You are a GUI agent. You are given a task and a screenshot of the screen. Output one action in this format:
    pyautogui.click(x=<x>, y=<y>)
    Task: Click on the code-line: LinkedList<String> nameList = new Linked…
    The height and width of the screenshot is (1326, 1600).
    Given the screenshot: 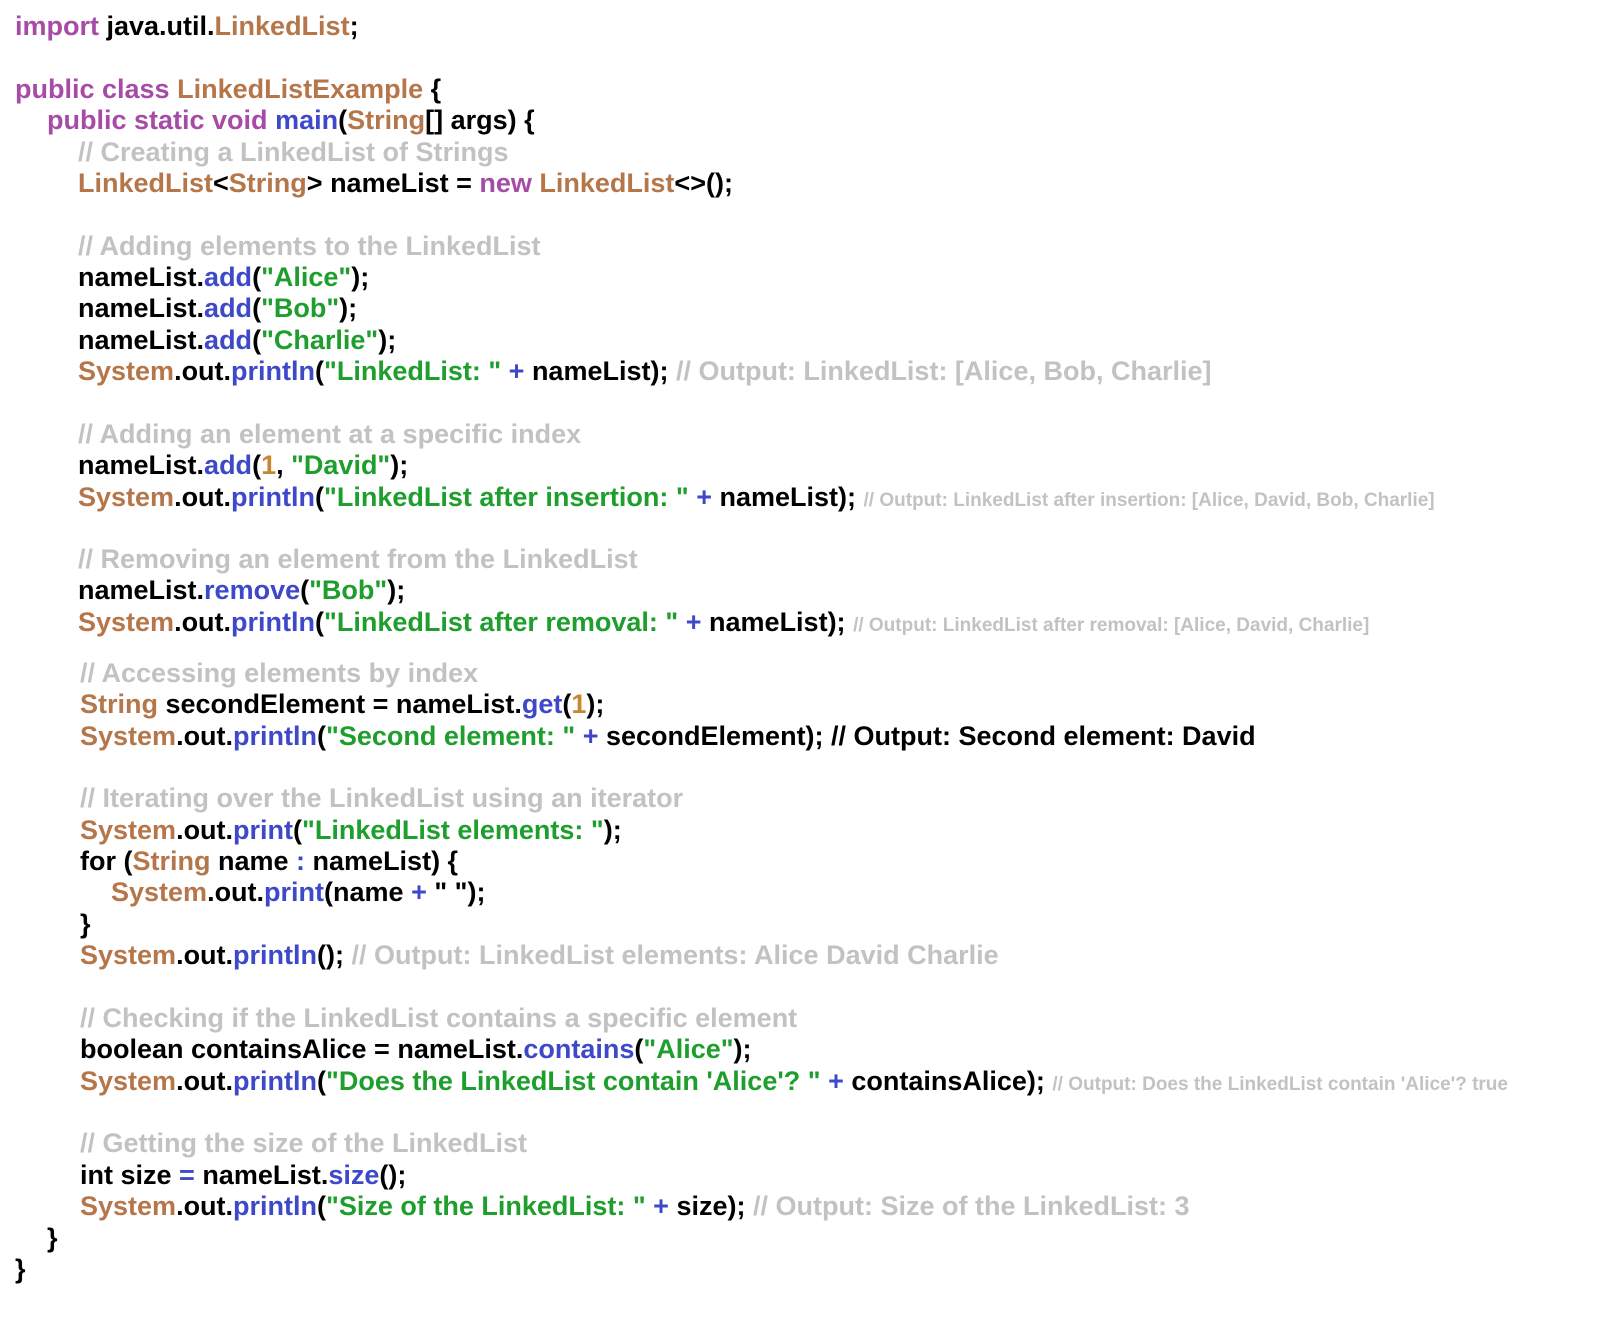 What is the action you would take?
    pyautogui.click(x=405, y=183)
    